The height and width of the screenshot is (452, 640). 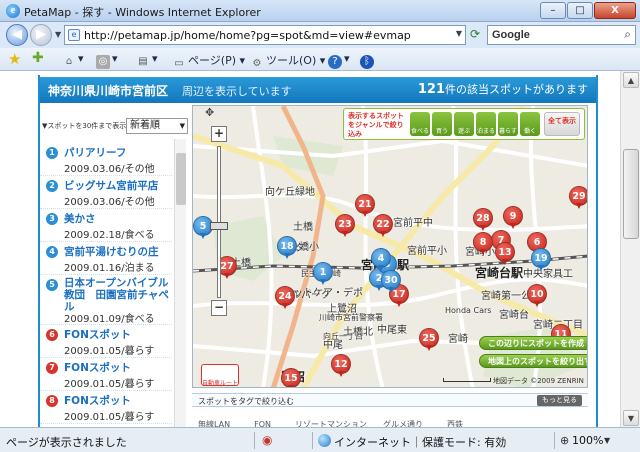 I want to click on page-menu: ▭ ページ(P) ▾, so click(x=208, y=61).